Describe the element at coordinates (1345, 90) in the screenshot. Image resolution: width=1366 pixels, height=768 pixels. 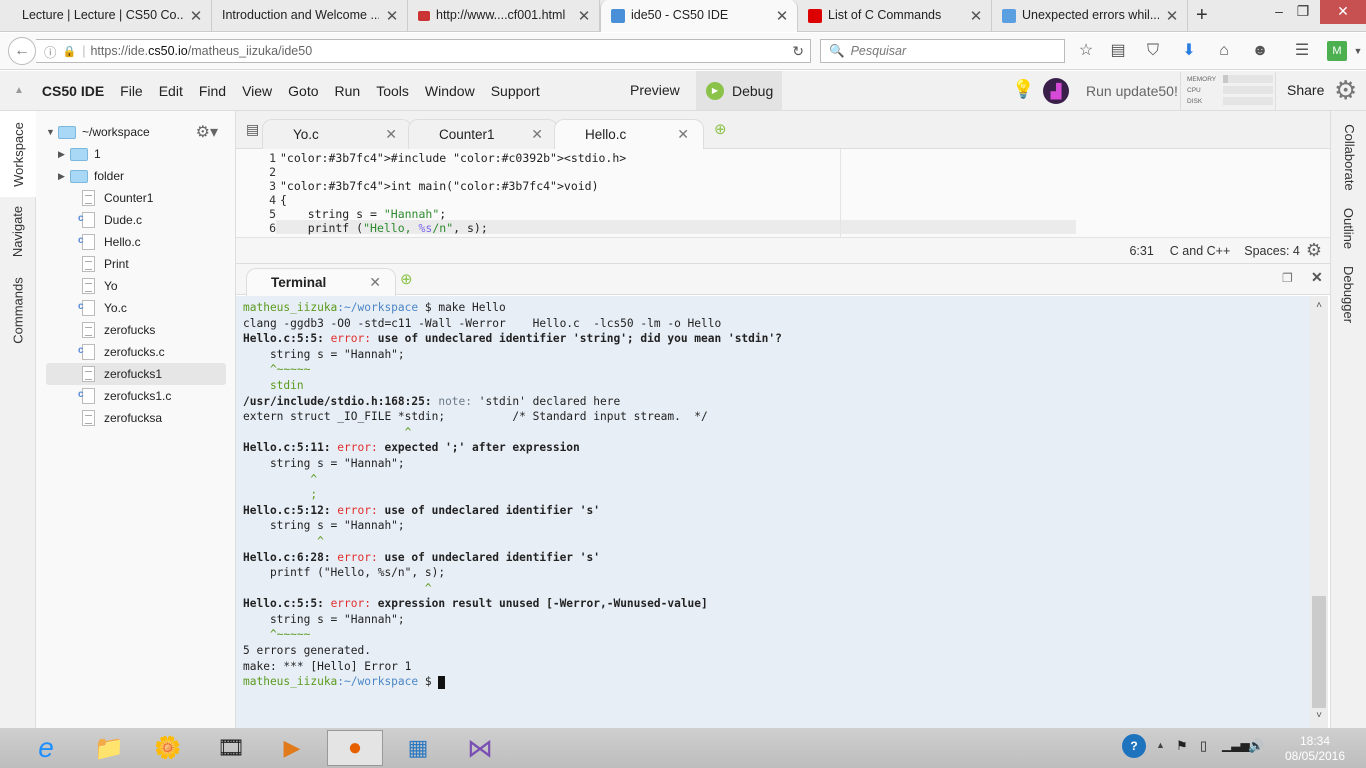
I see `settings-gear-icon: ⚙` at that location.